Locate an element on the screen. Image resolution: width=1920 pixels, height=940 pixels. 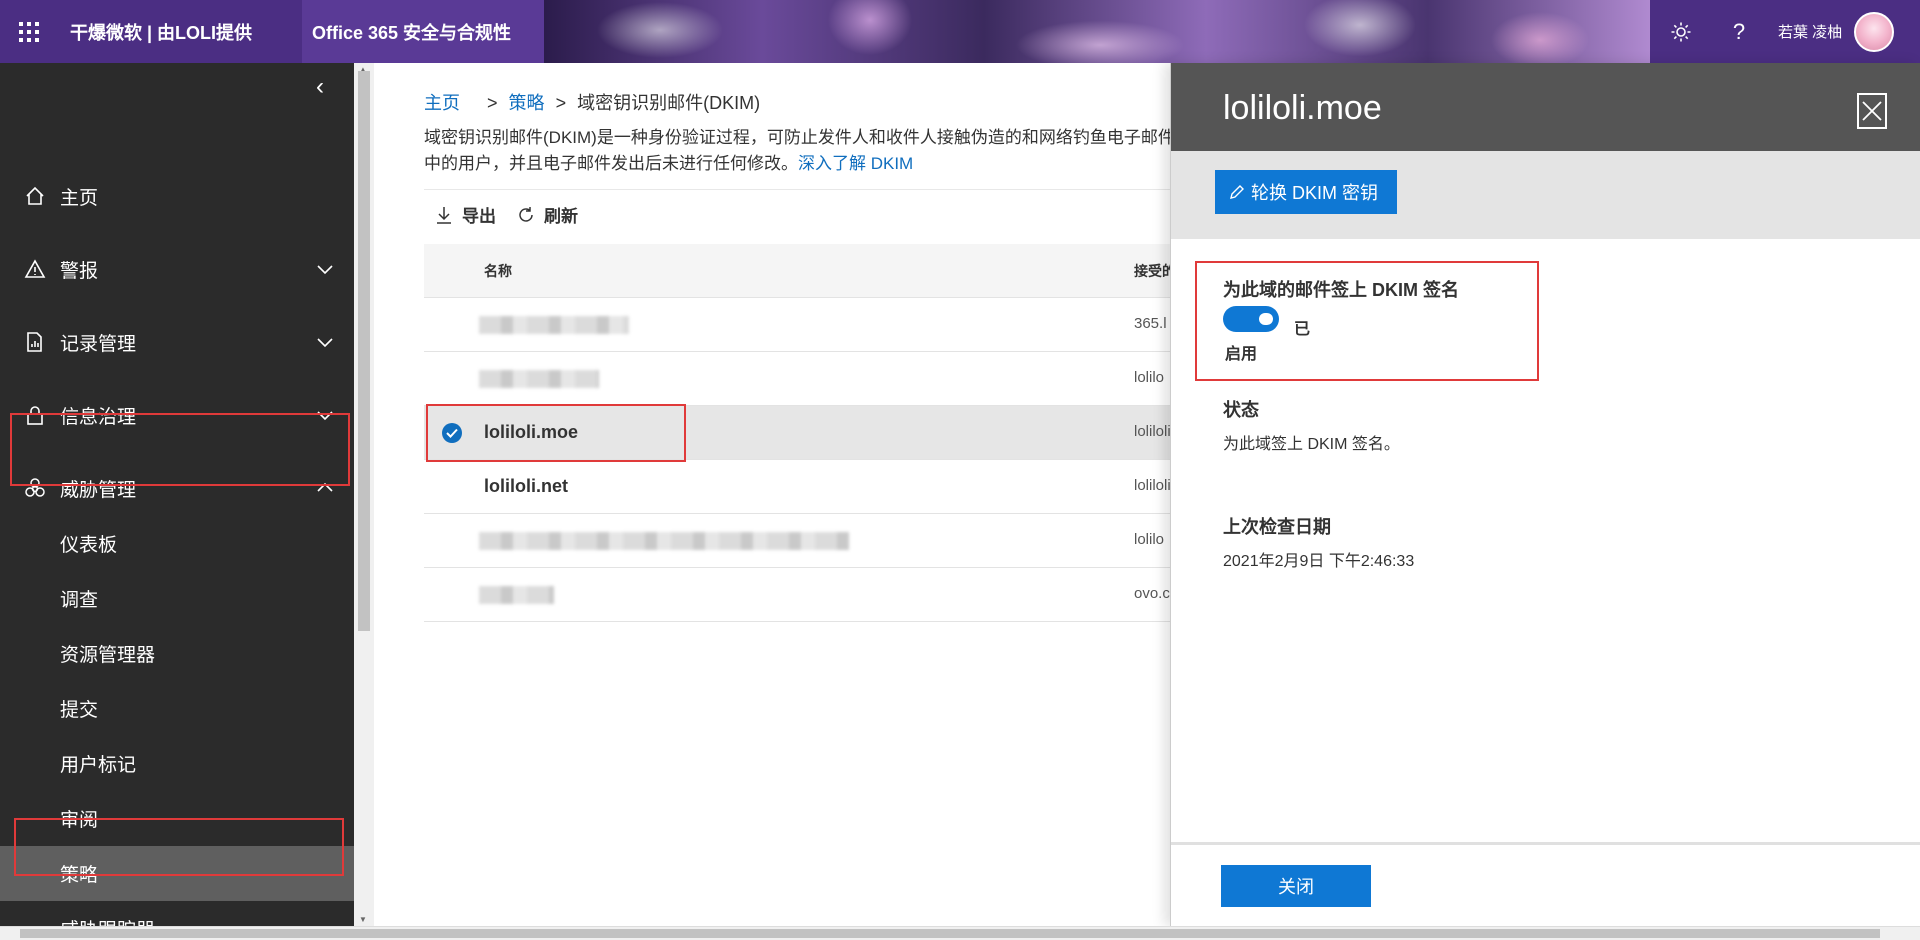
sidebar-item-label: 调查 is located at coordinates (79, 600).